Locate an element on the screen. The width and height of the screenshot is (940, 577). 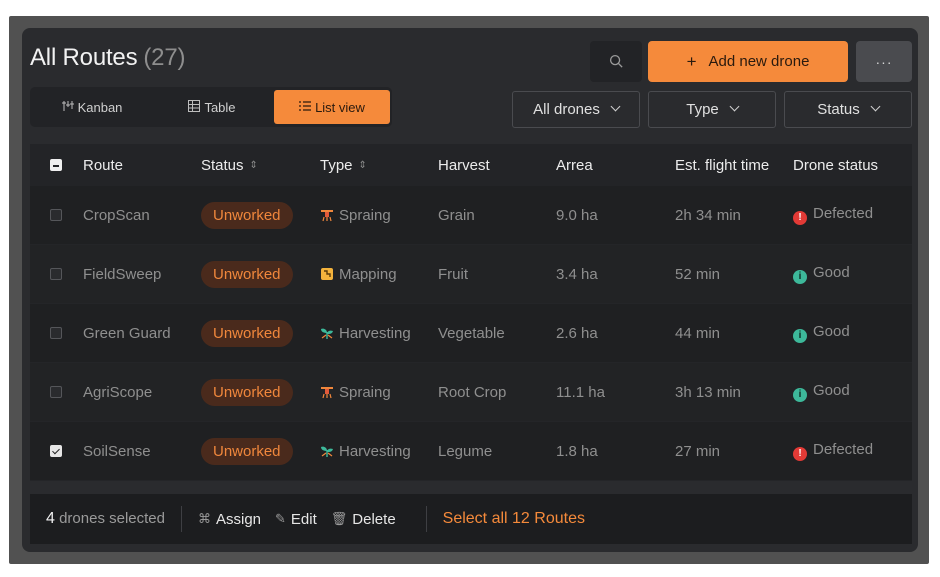
column-type-label: Type is located at coordinates (336, 165).